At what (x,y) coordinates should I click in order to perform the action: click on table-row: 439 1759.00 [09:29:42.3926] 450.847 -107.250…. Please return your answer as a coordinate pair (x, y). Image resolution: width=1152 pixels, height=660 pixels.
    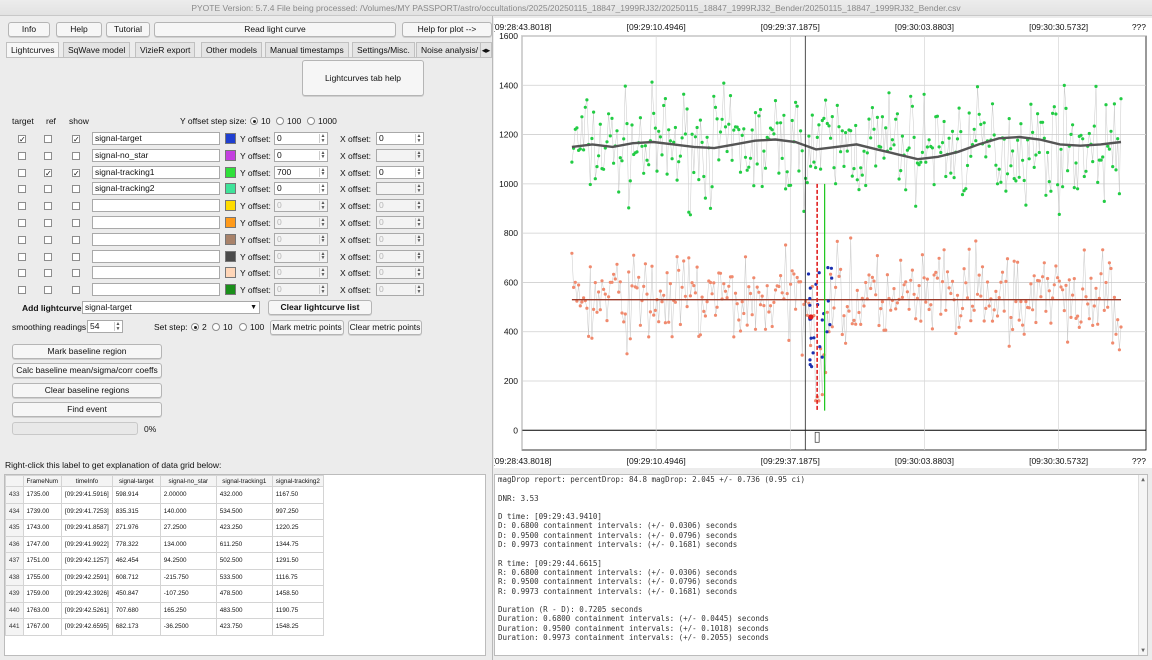
    Looking at the image, I should click on (164, 594).